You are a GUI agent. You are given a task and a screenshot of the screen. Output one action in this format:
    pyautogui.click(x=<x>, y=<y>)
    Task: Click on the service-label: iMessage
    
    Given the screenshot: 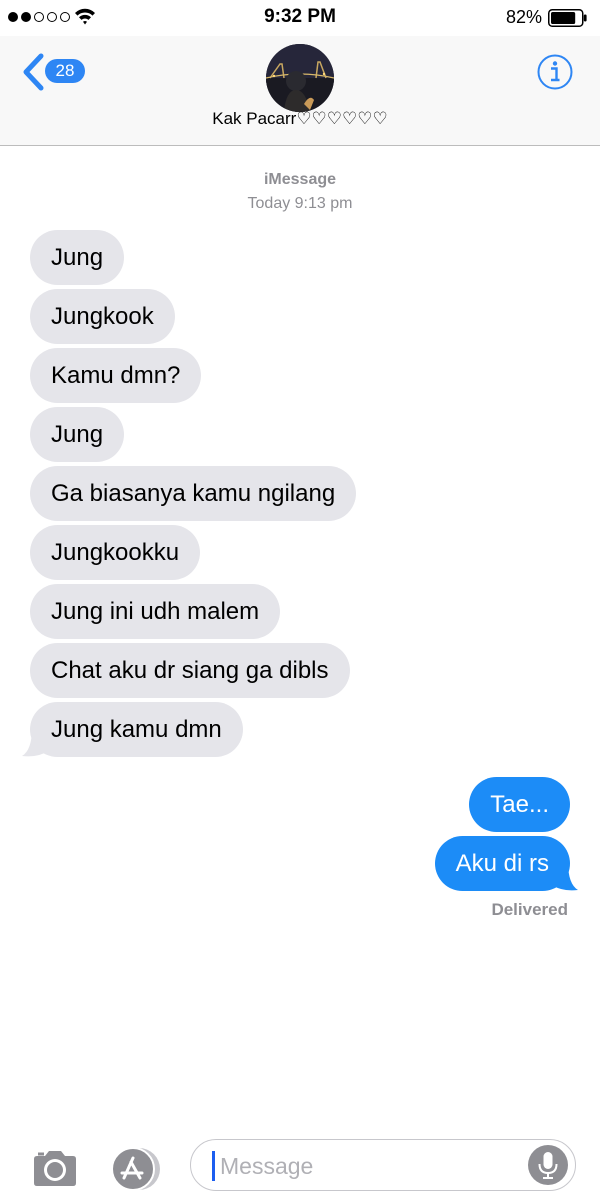 What is the action you would take?
    pyautogui.click(x=300, y=179)
    